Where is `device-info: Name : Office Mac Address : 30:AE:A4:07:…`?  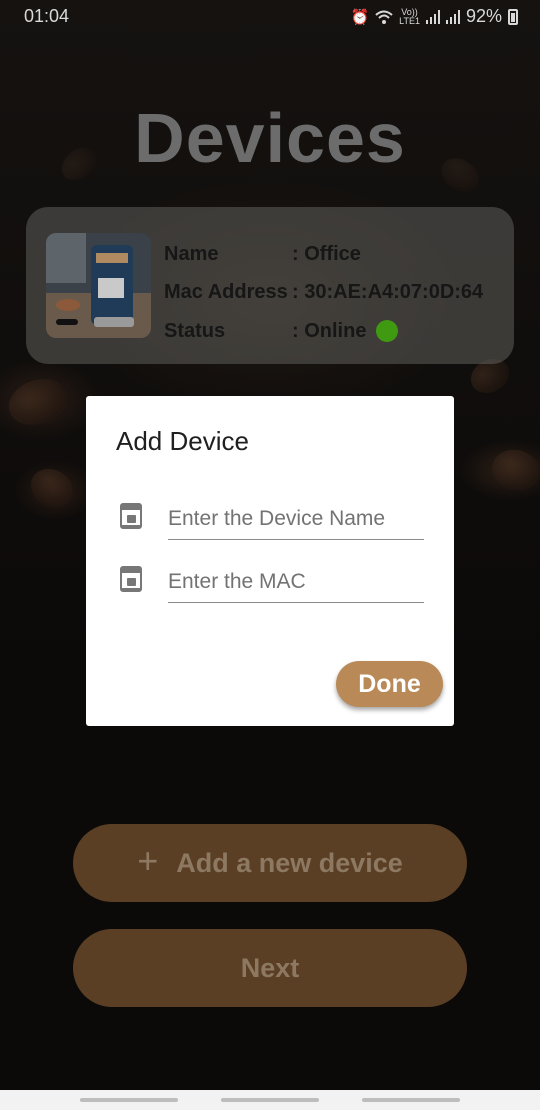
device-info: Name : Office Mac Address : 30:AE:A4:07:… is located at coordinates (323, 293).